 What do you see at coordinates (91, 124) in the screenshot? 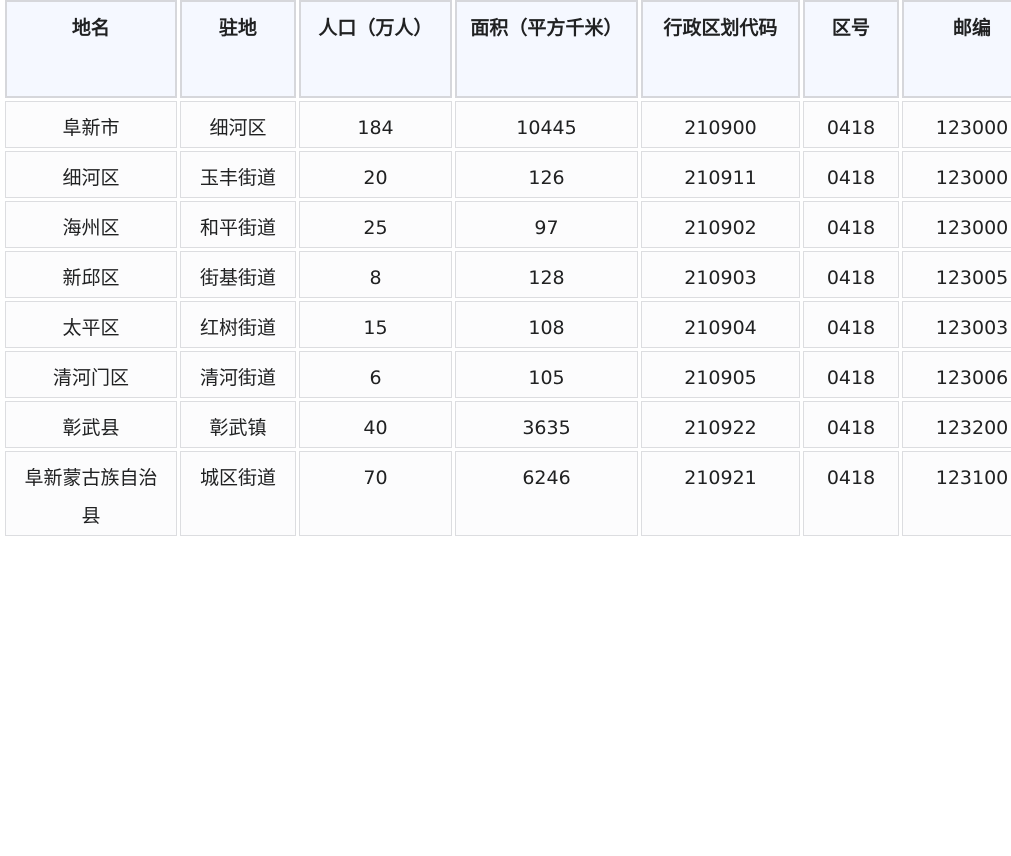
I see `table-cell: 阜新市` at bounding box center [91, 124].